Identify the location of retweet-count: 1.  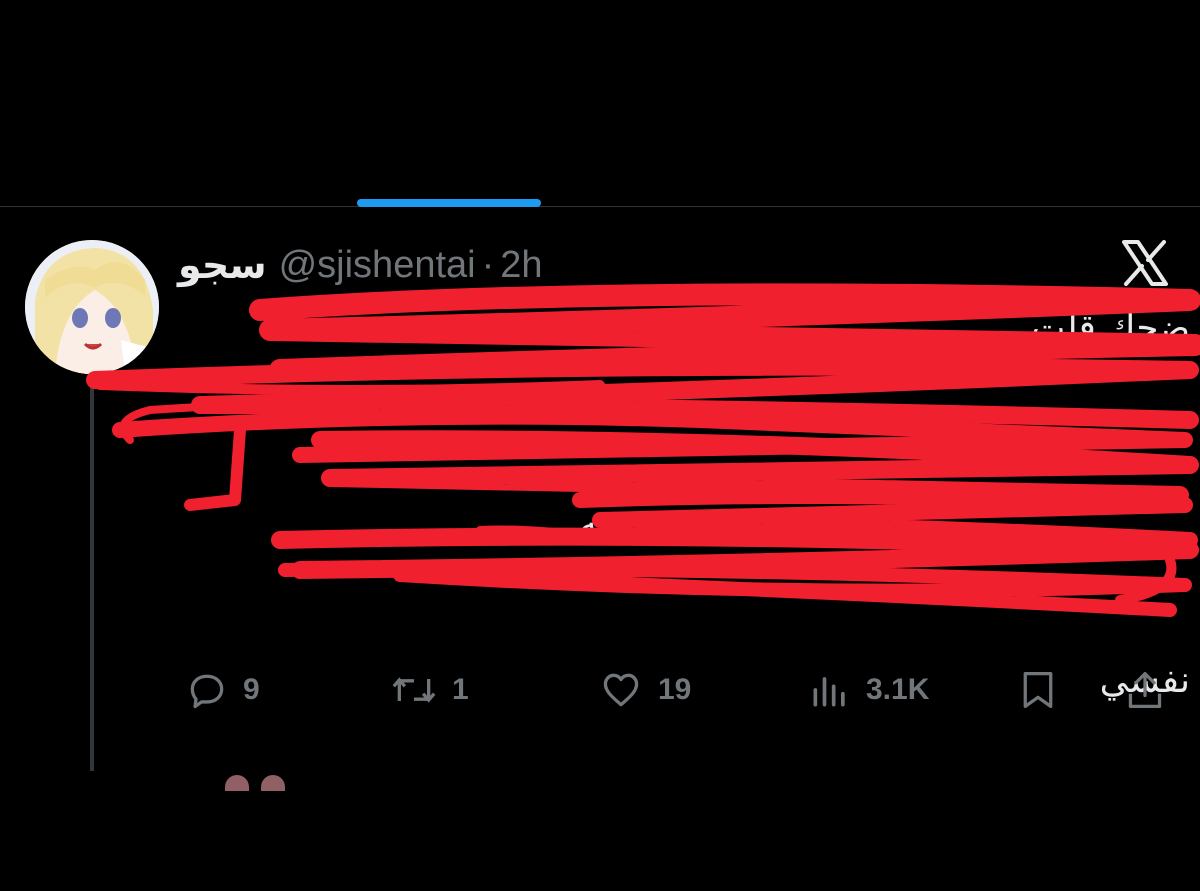
(460, 689).